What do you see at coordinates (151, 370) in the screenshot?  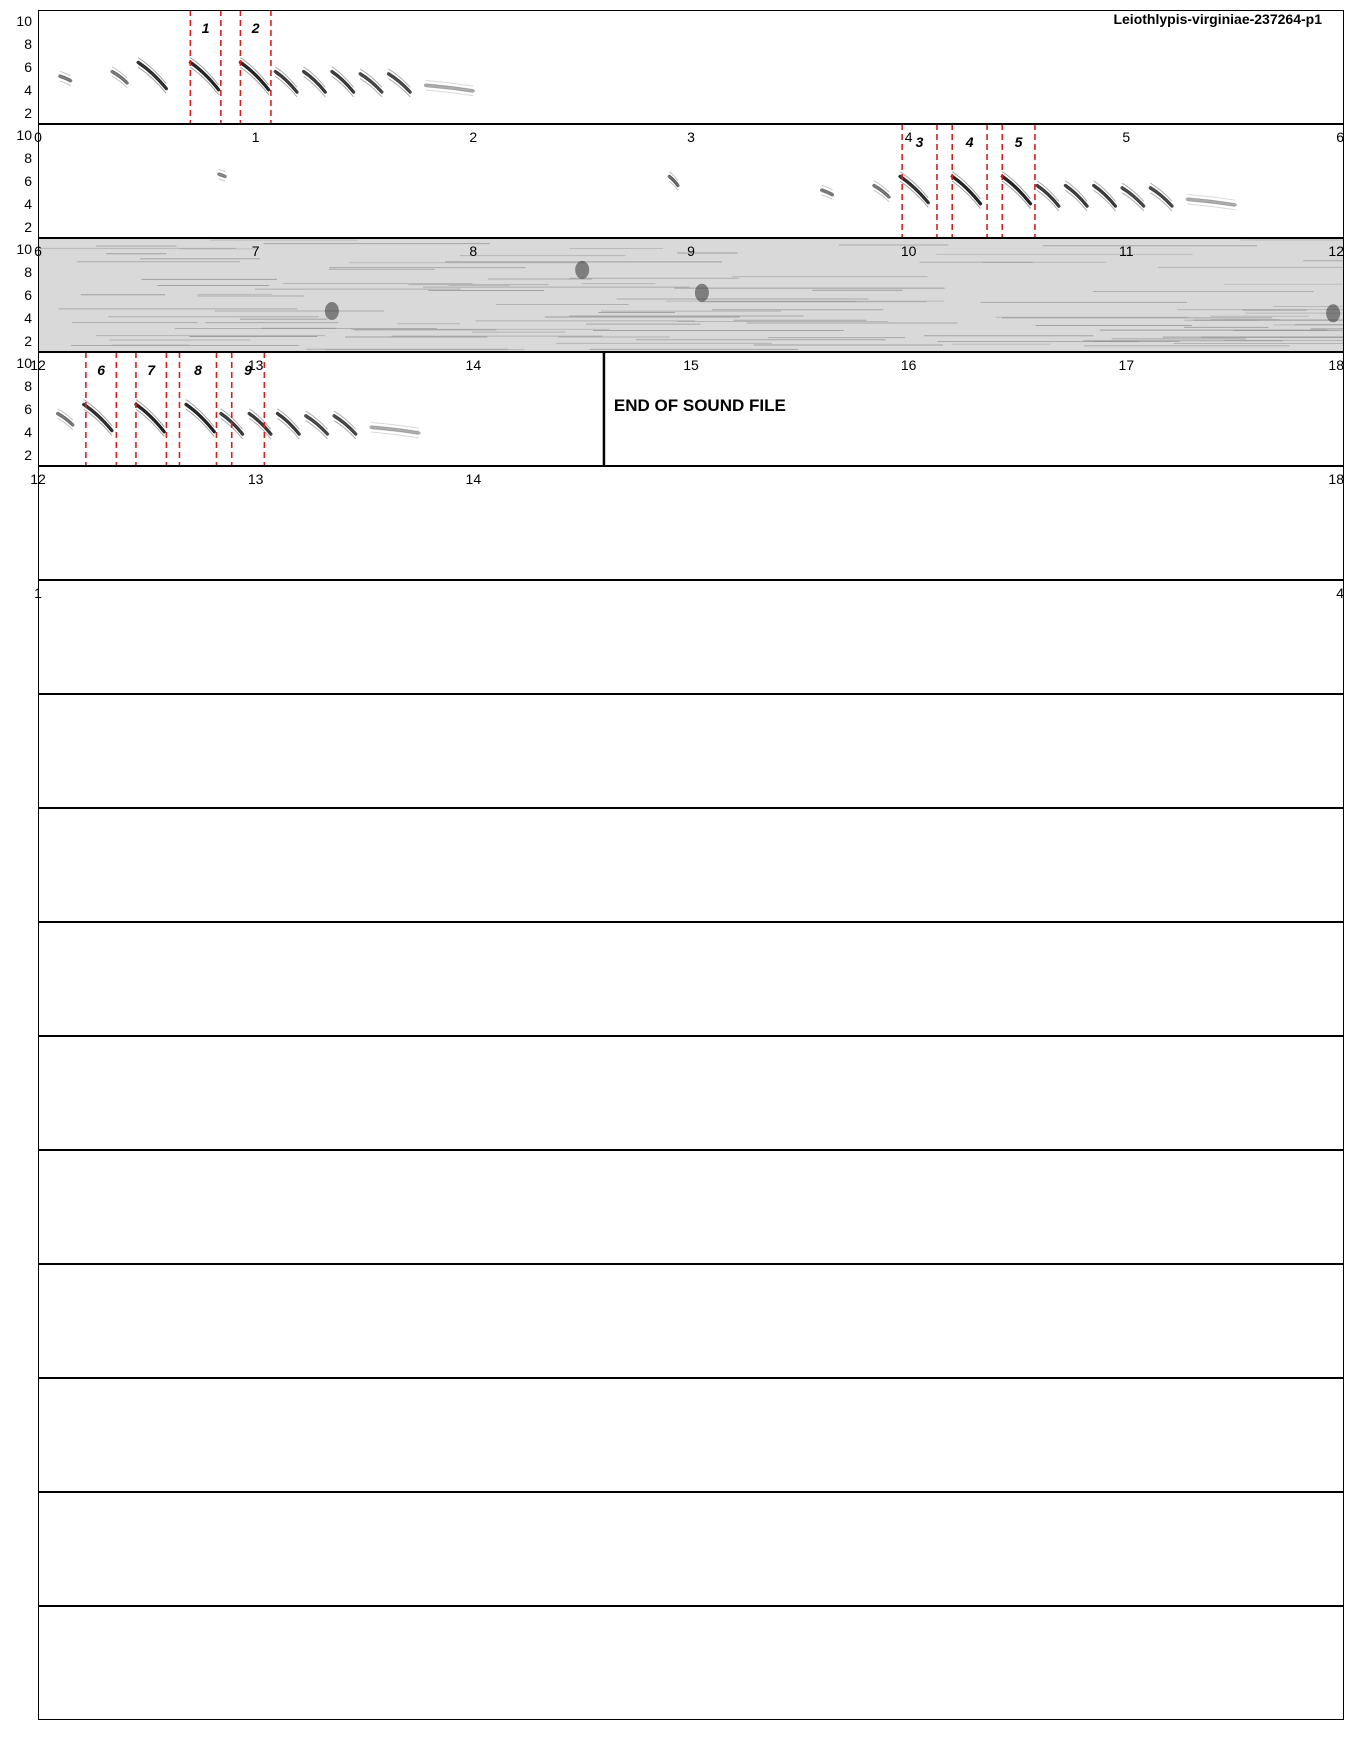 I see `selection-label: 7` at bounding box center [151, 370].